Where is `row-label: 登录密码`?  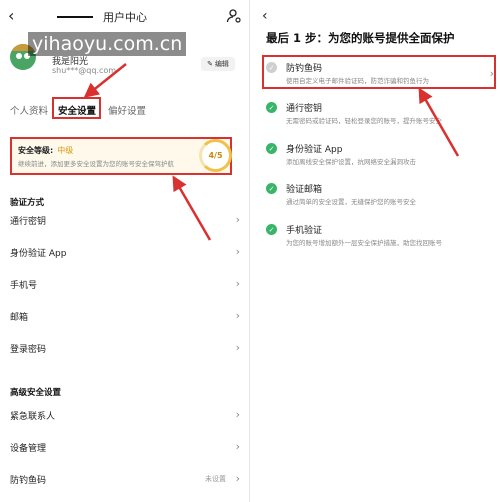 row-label: 登录密码 is located at coordinates (28, 350).